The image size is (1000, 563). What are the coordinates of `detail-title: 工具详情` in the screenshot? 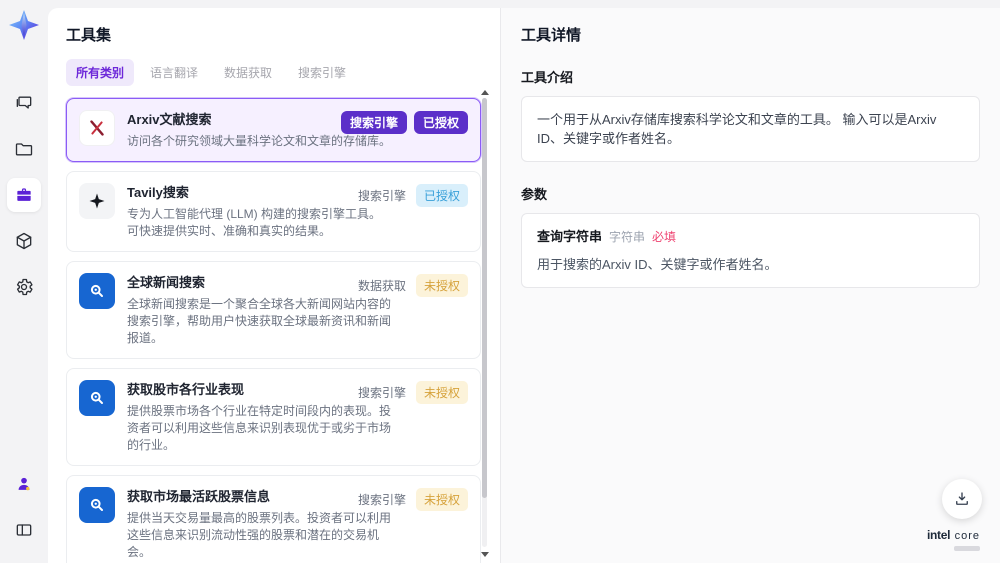 It's located at (551, 35).